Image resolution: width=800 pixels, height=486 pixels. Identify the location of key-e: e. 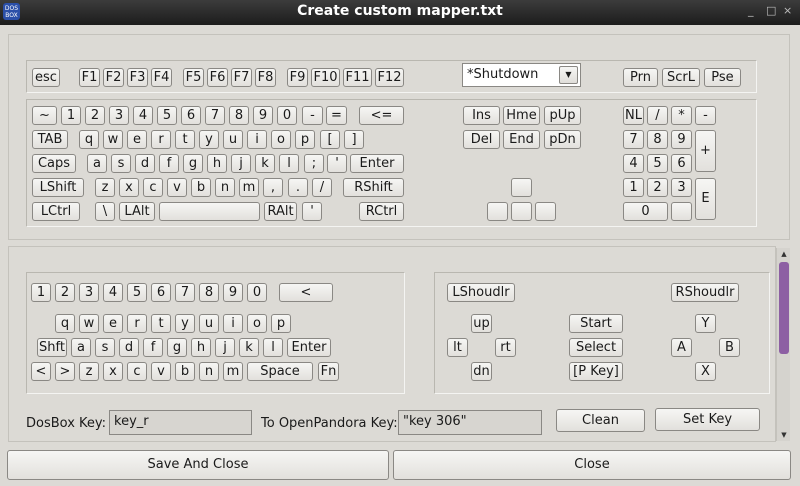
(137, 139).